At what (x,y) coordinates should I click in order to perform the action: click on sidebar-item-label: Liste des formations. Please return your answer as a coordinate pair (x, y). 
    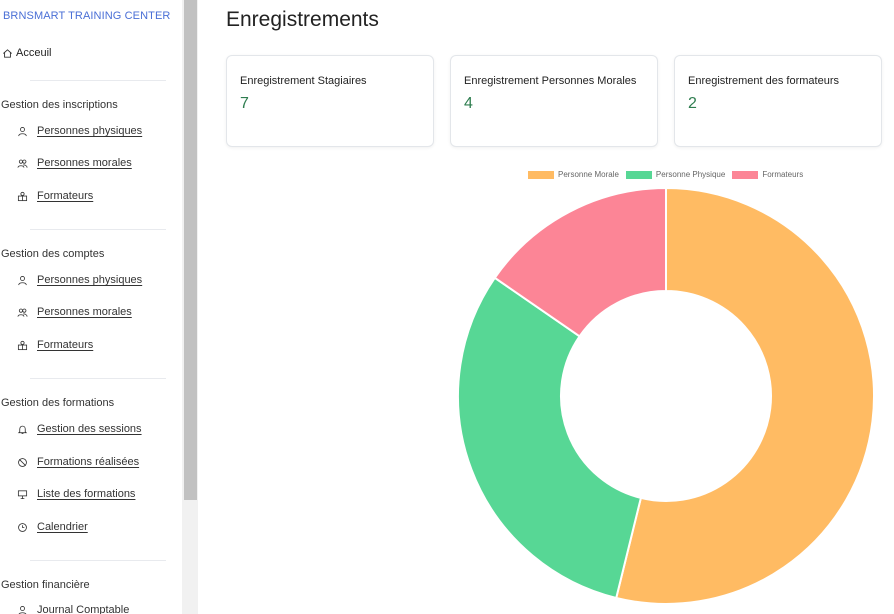
    Looking at the image, I should click on (86, 494).